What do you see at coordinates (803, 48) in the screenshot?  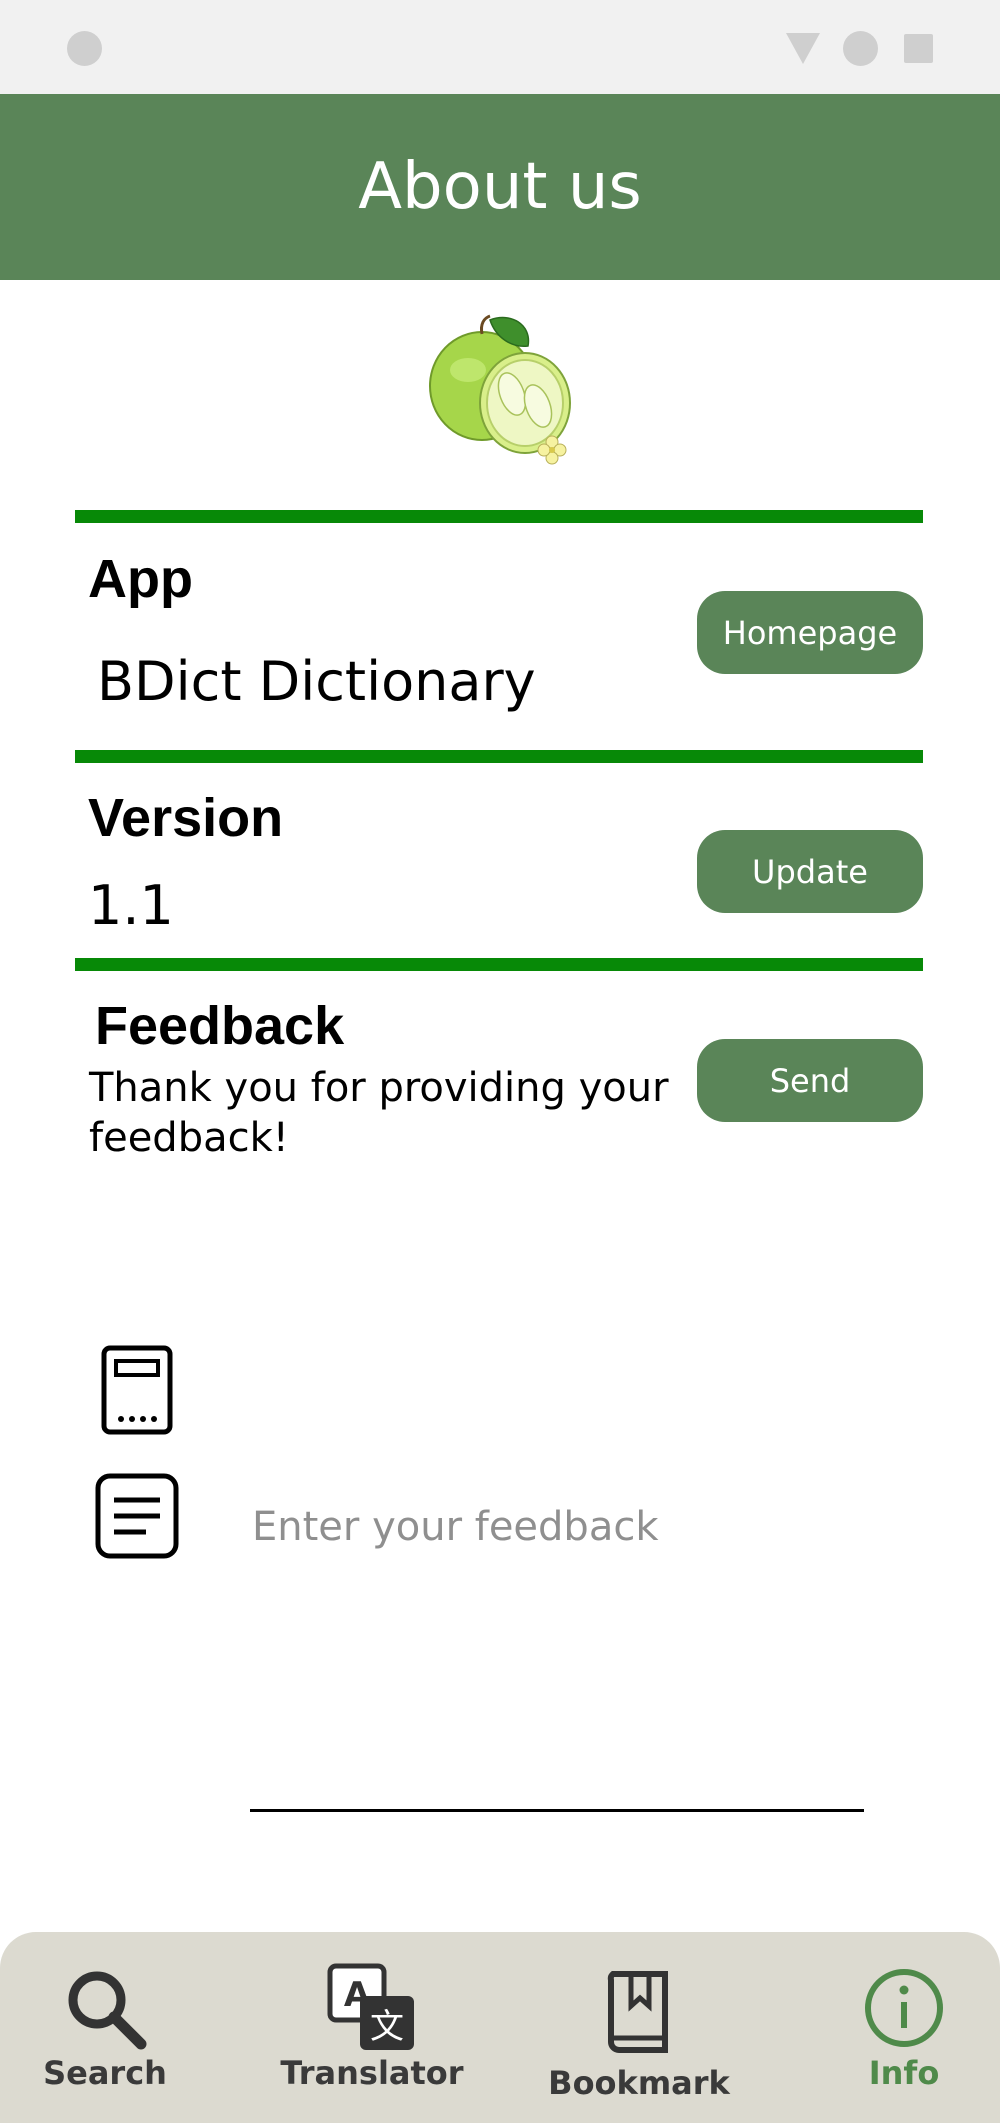 I see `wifi-icon` at bounding box center [803, 48].